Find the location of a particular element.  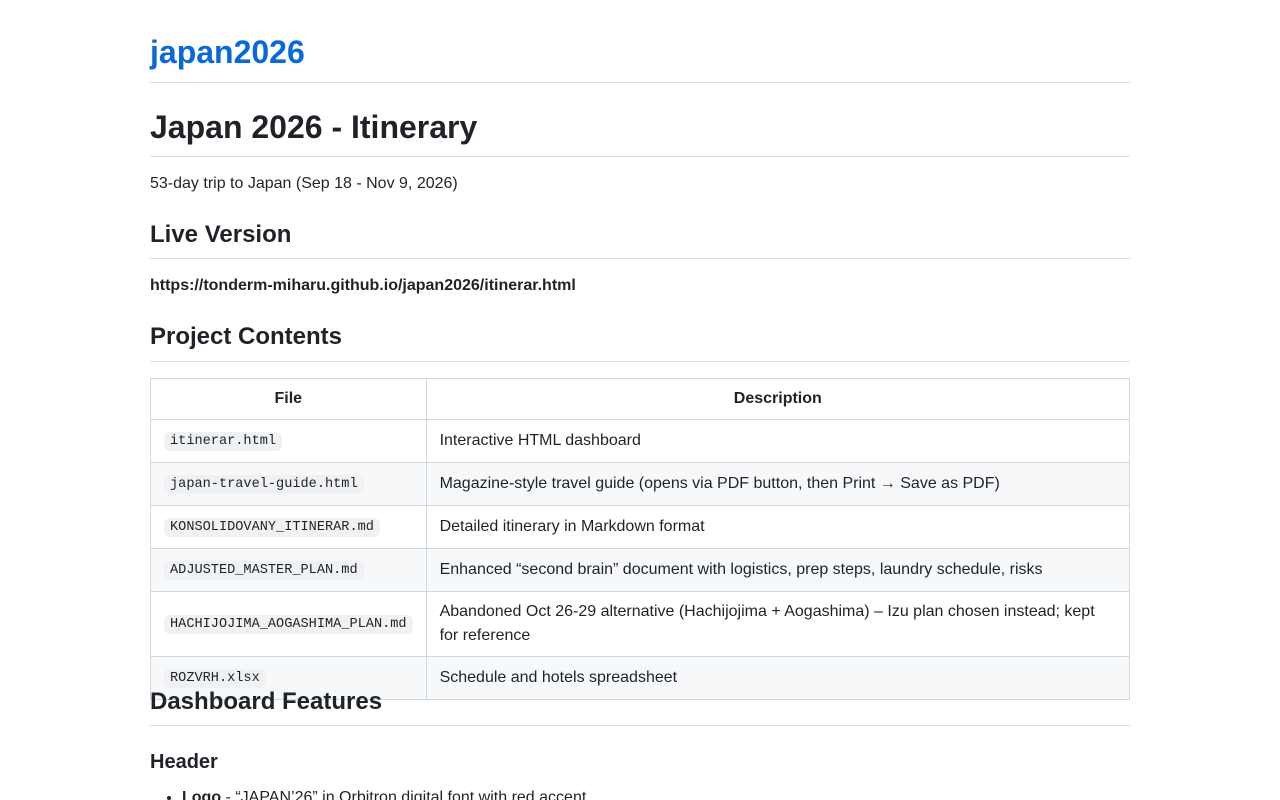

table-header-row: File Description is located at coordinates (640, 399).